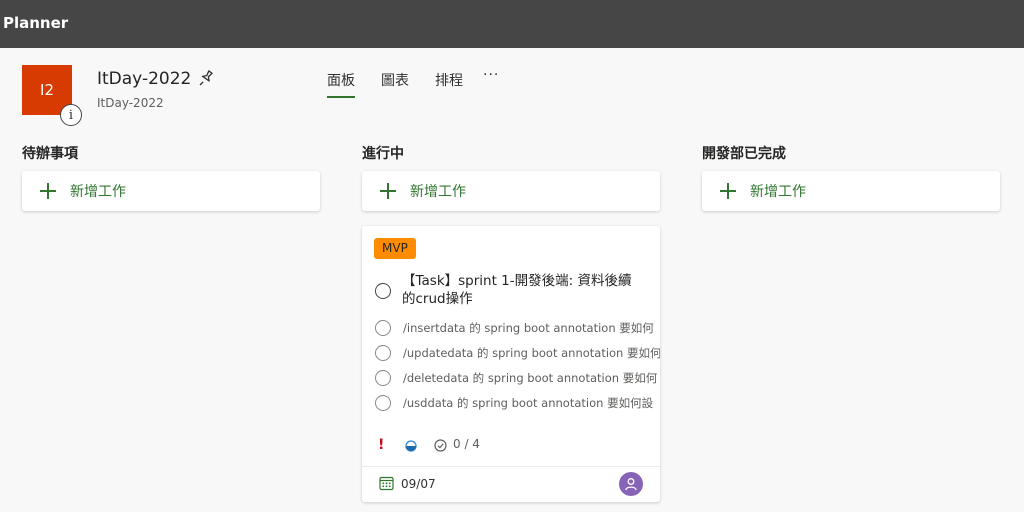  Describe the element at coordinates (144, 79) in the screenshot. I see `plan-name: ItDay-2022` at that location.